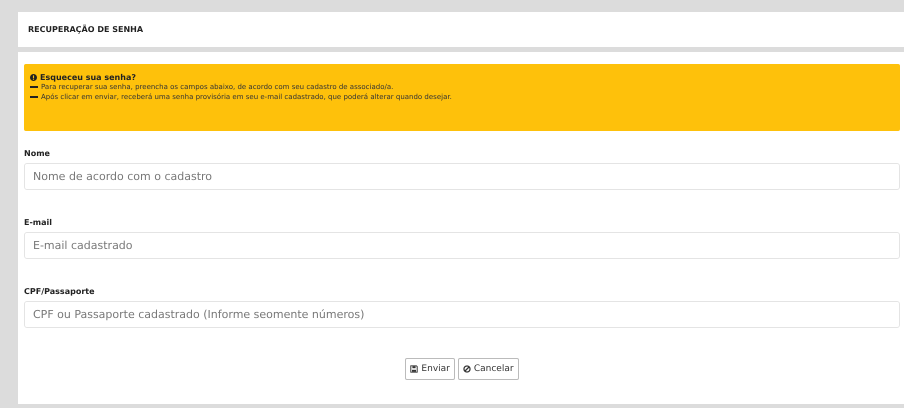 This screenshot has width=904, height=408. Describe the element at coordinates (414, 369) in the screenshot. I see `save-icon` at that location.